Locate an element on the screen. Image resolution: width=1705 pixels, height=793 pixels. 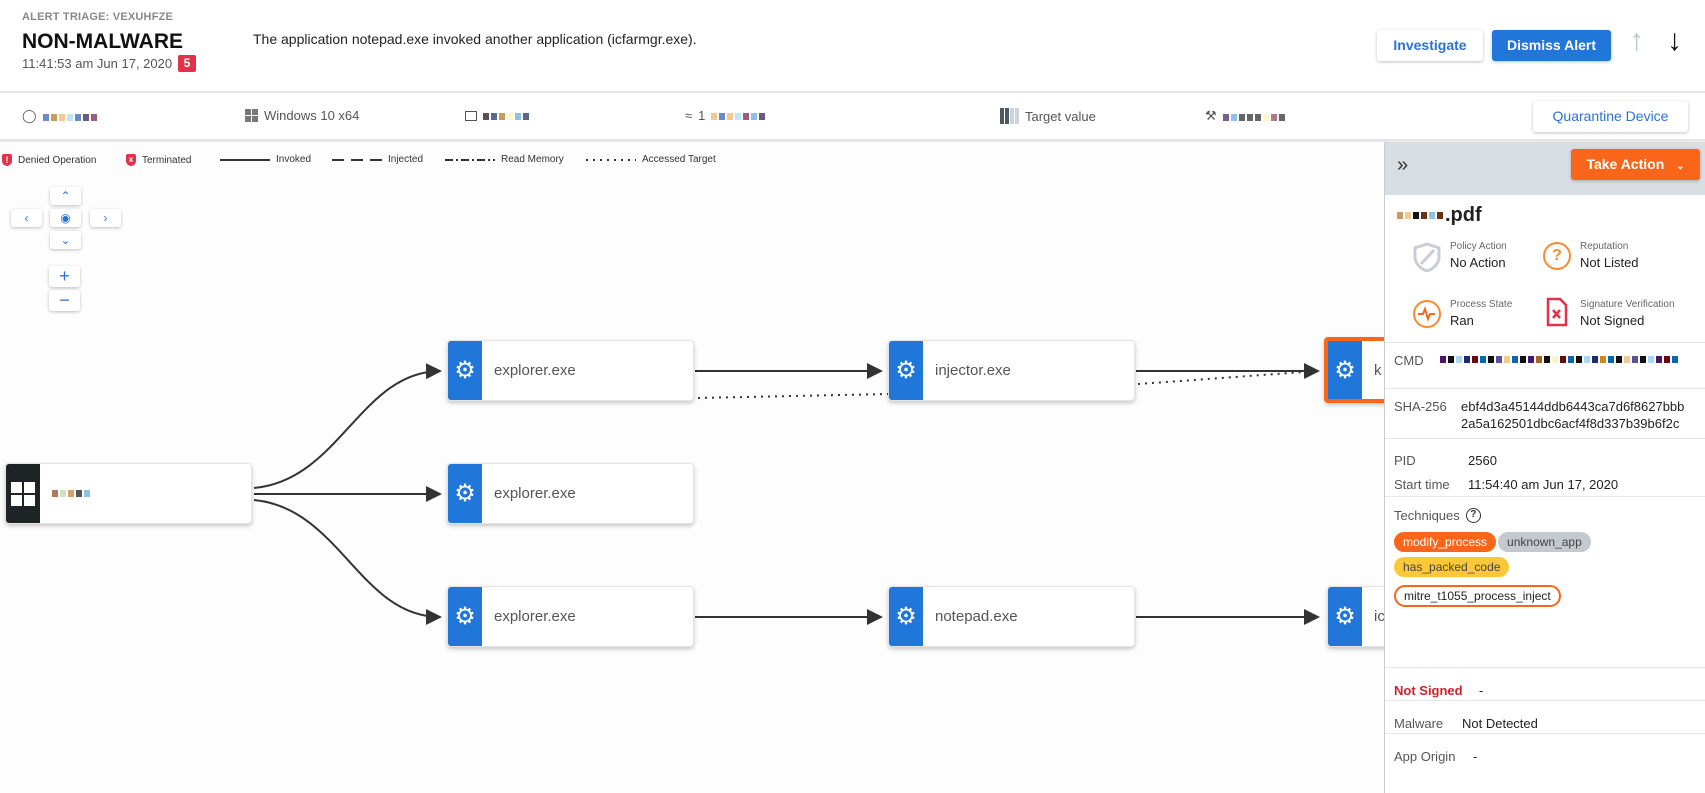
sha256-line-1: ebf4d3a45144ddb6443ca7d6f8627bbb is located at coordinates (1573, 406).